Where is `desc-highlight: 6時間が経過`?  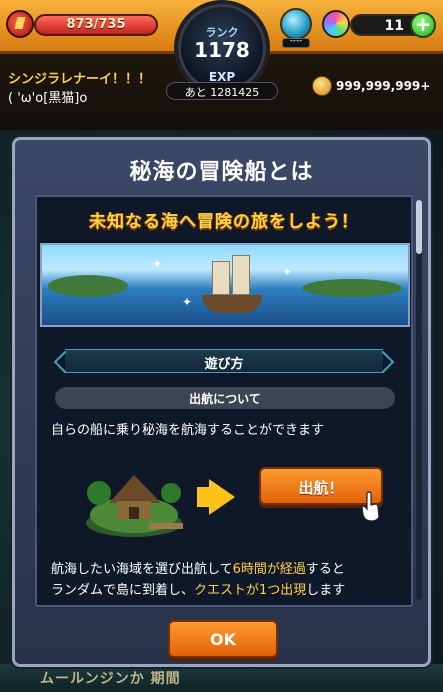
desc-highlight: 6時間が経過 is located at coordinates (269, 569).